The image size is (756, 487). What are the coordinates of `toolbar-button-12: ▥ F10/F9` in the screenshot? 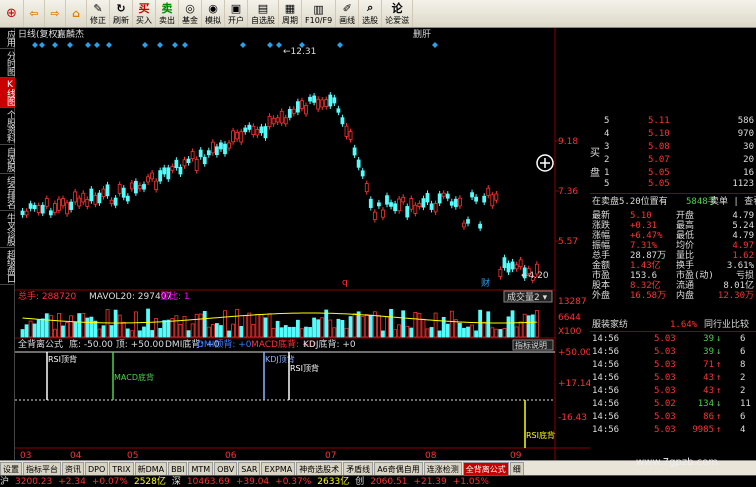 It's located at (319, 13).